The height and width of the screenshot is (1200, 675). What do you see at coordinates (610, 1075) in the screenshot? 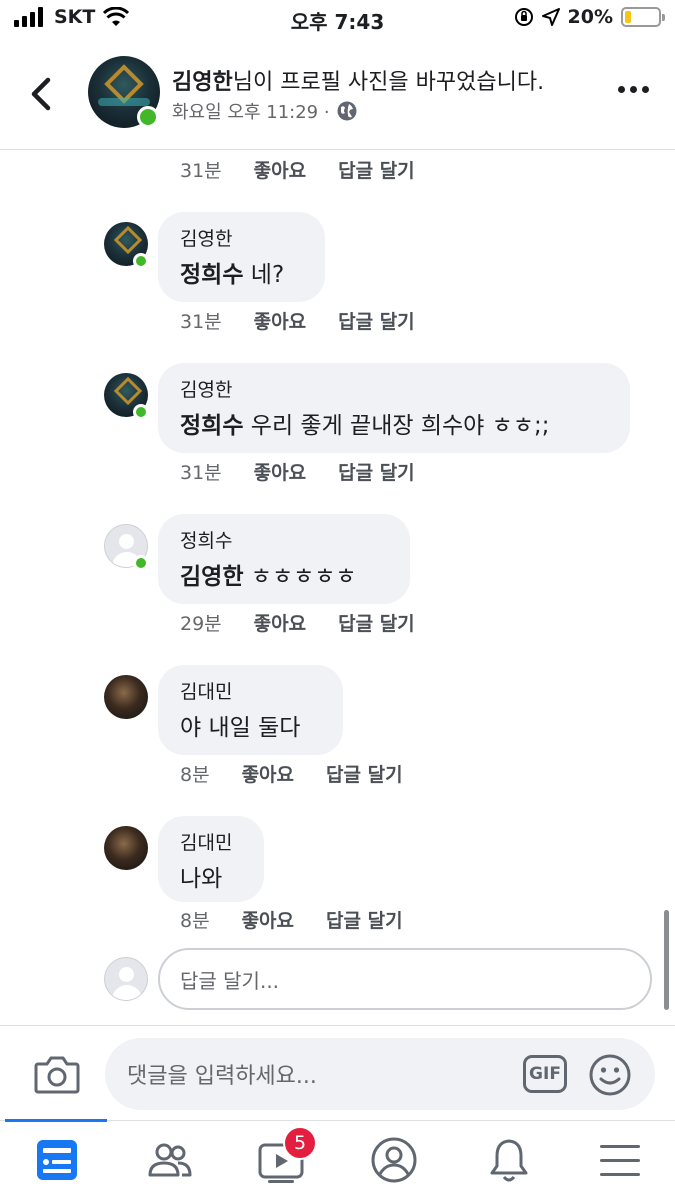
I see `emoji-icon` at bounding box center [610, 1075].